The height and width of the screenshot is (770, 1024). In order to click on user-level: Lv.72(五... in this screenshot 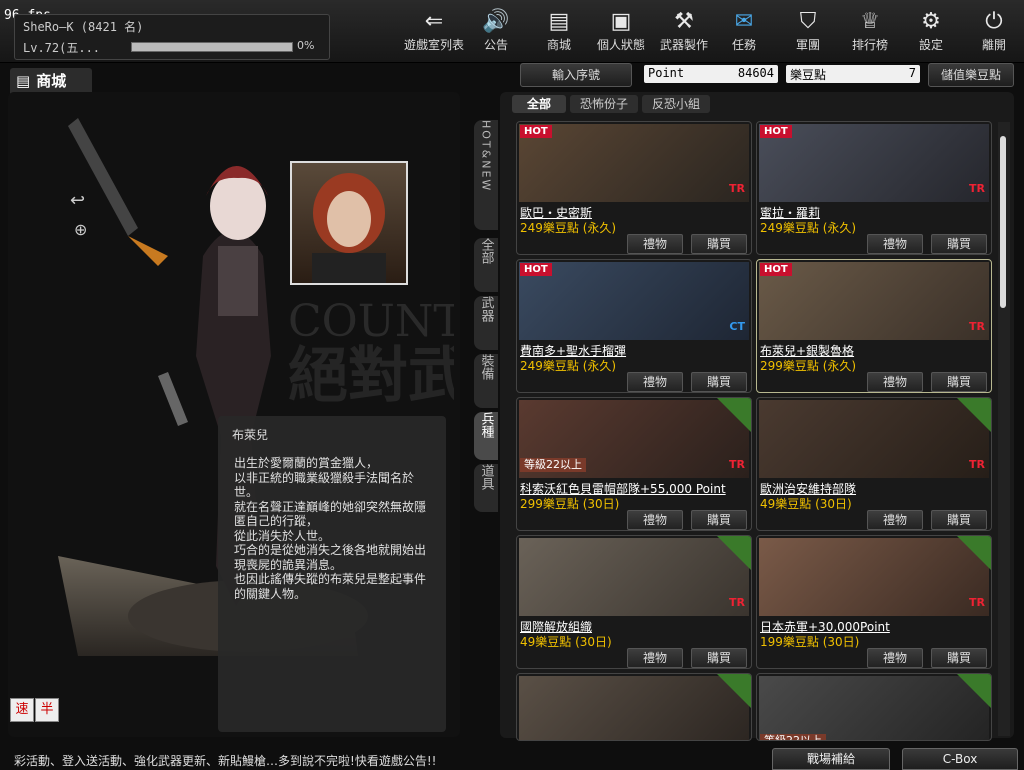, I will do `click(62, 48)`.